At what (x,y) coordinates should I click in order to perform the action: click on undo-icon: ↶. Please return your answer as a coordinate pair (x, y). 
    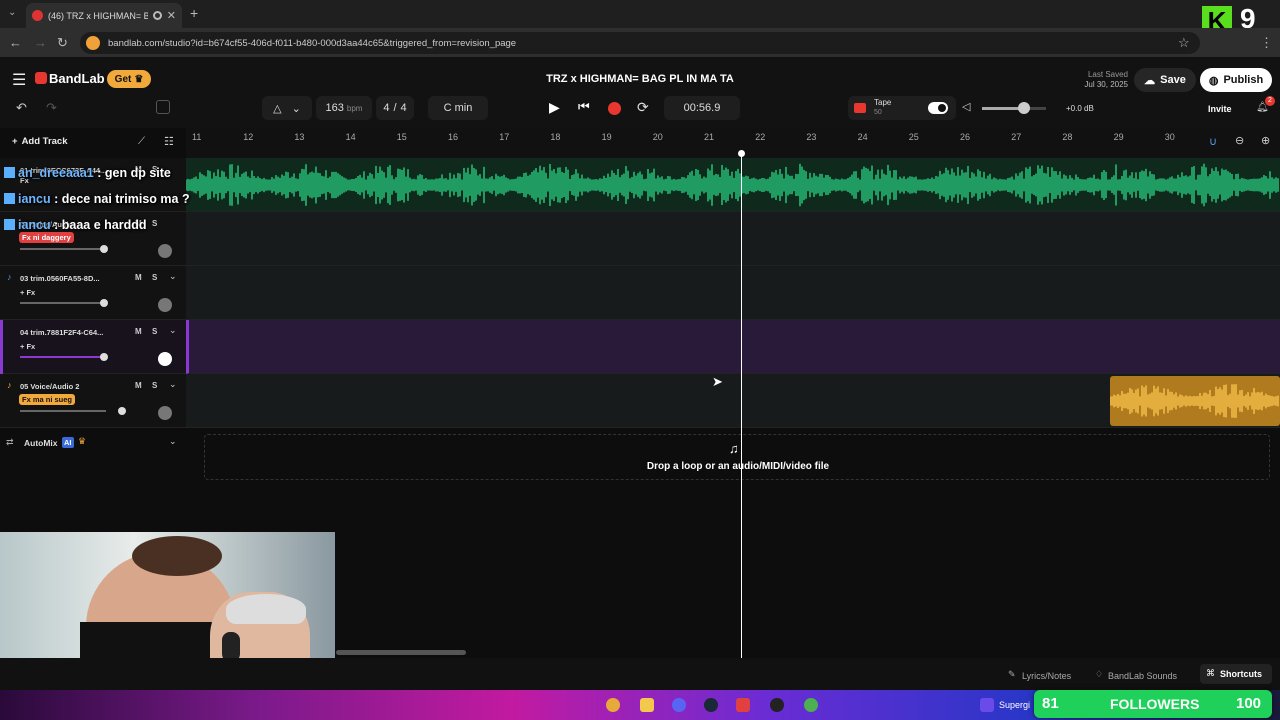
    Looking at the image, I should click on (21, 108).